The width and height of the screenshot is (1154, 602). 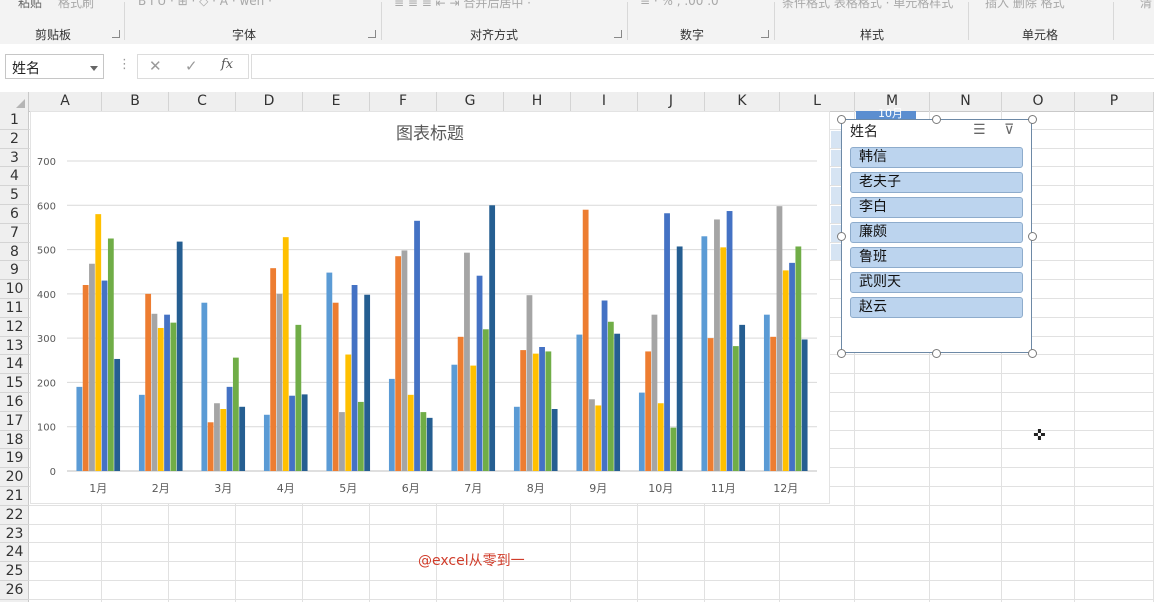 What do you see at coordinates (14, 440) in the screenshot?
I see `row-header-18: 18` at bounding box center [14, 440].